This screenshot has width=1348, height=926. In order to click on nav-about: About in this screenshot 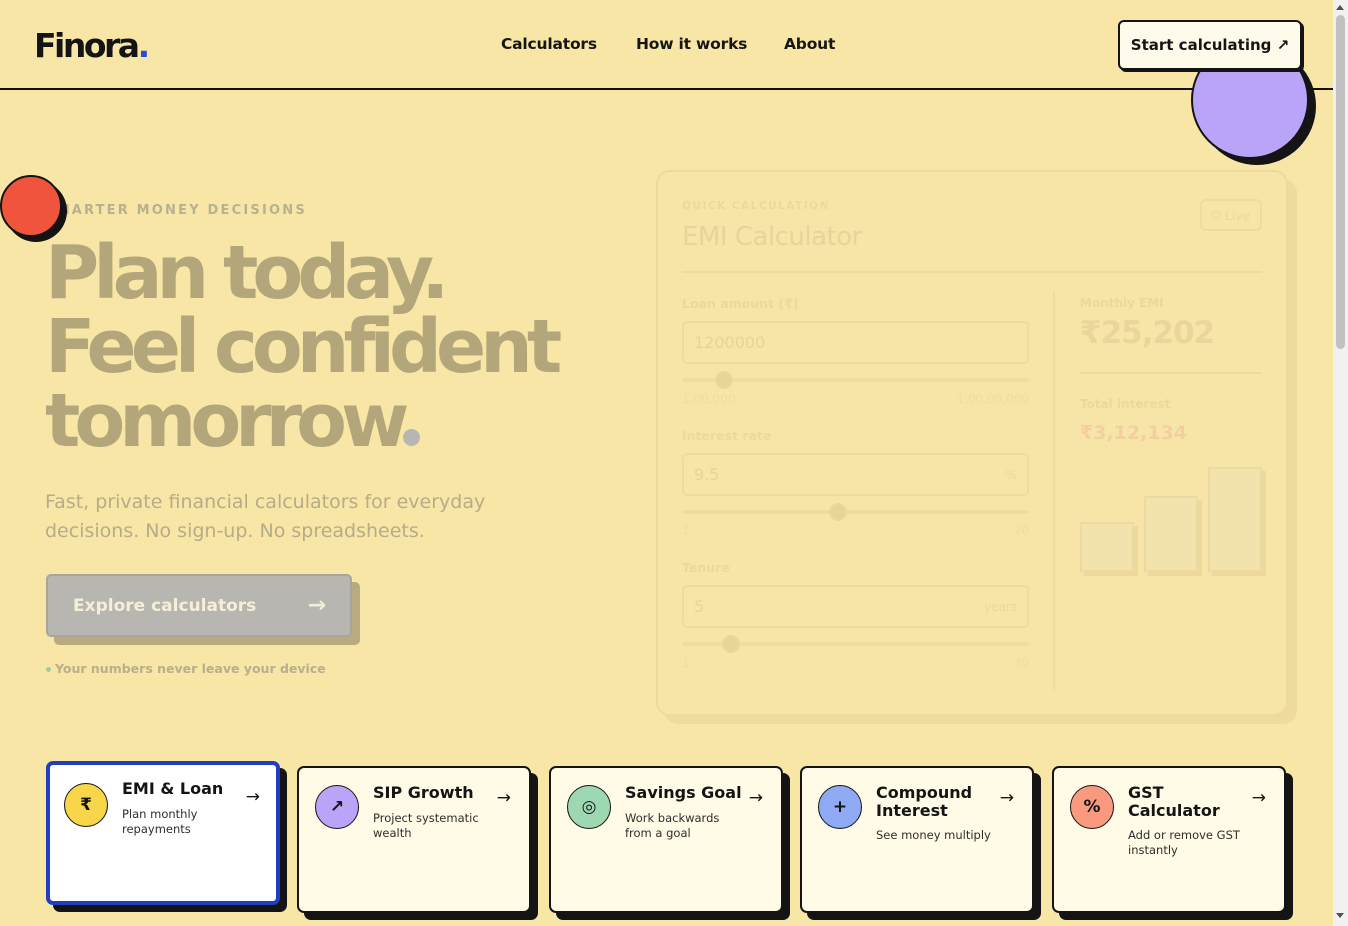, I will do `click(809, 44)`.